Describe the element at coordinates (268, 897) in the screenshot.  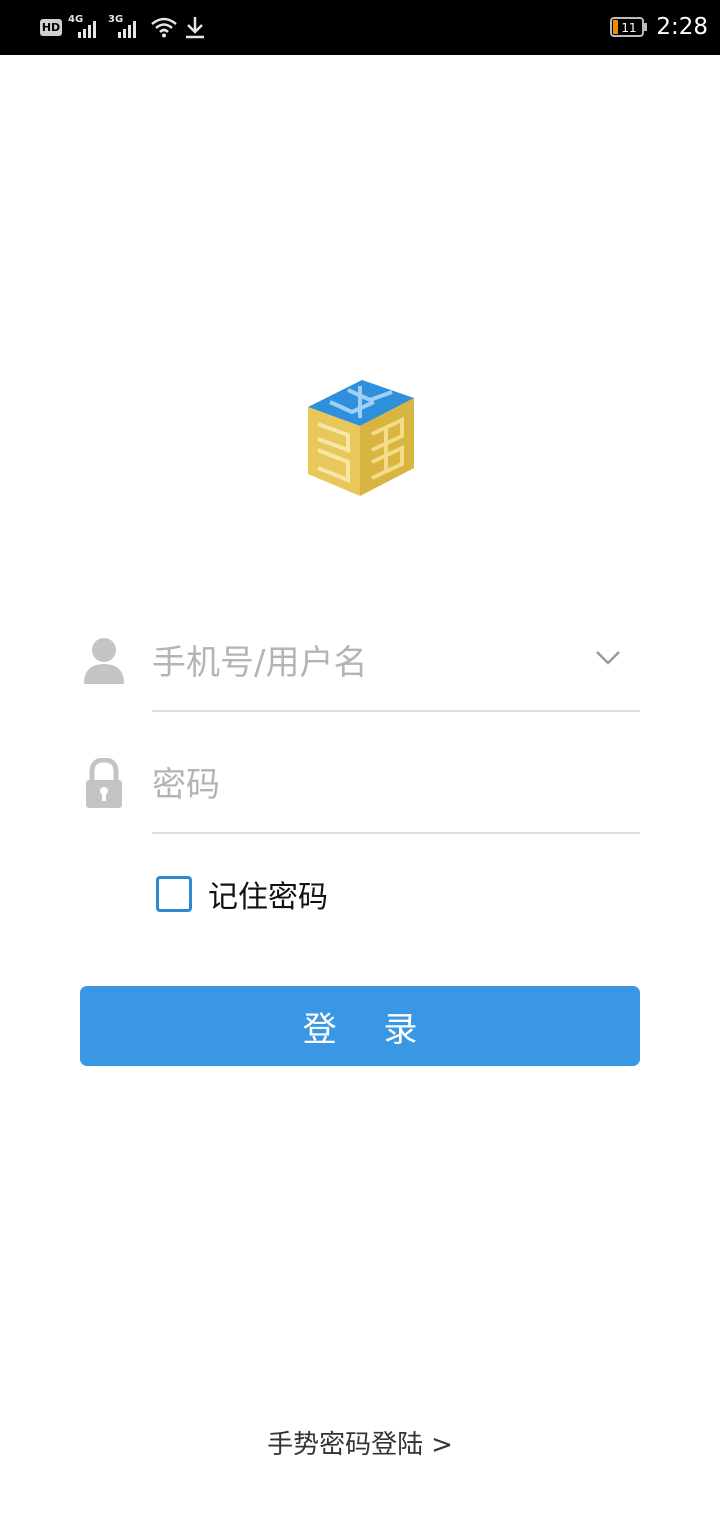
I see `remember-label: 记住密码` at that location.